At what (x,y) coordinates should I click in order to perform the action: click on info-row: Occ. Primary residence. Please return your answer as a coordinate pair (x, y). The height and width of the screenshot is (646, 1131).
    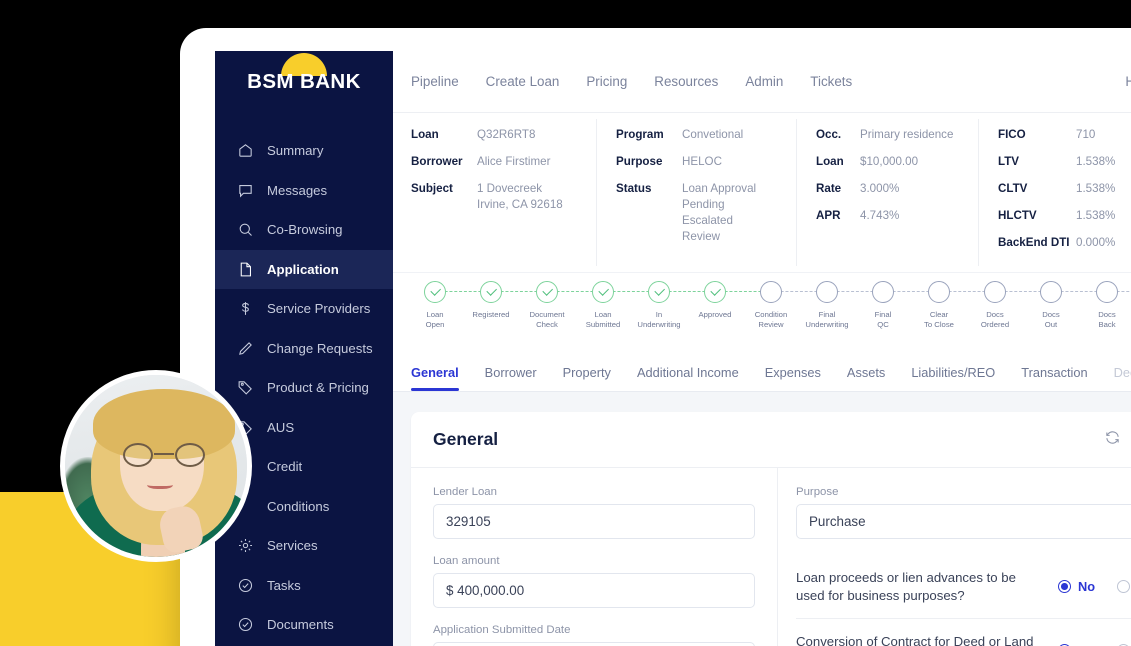
    Looking at the image, I should click on (887, 135).